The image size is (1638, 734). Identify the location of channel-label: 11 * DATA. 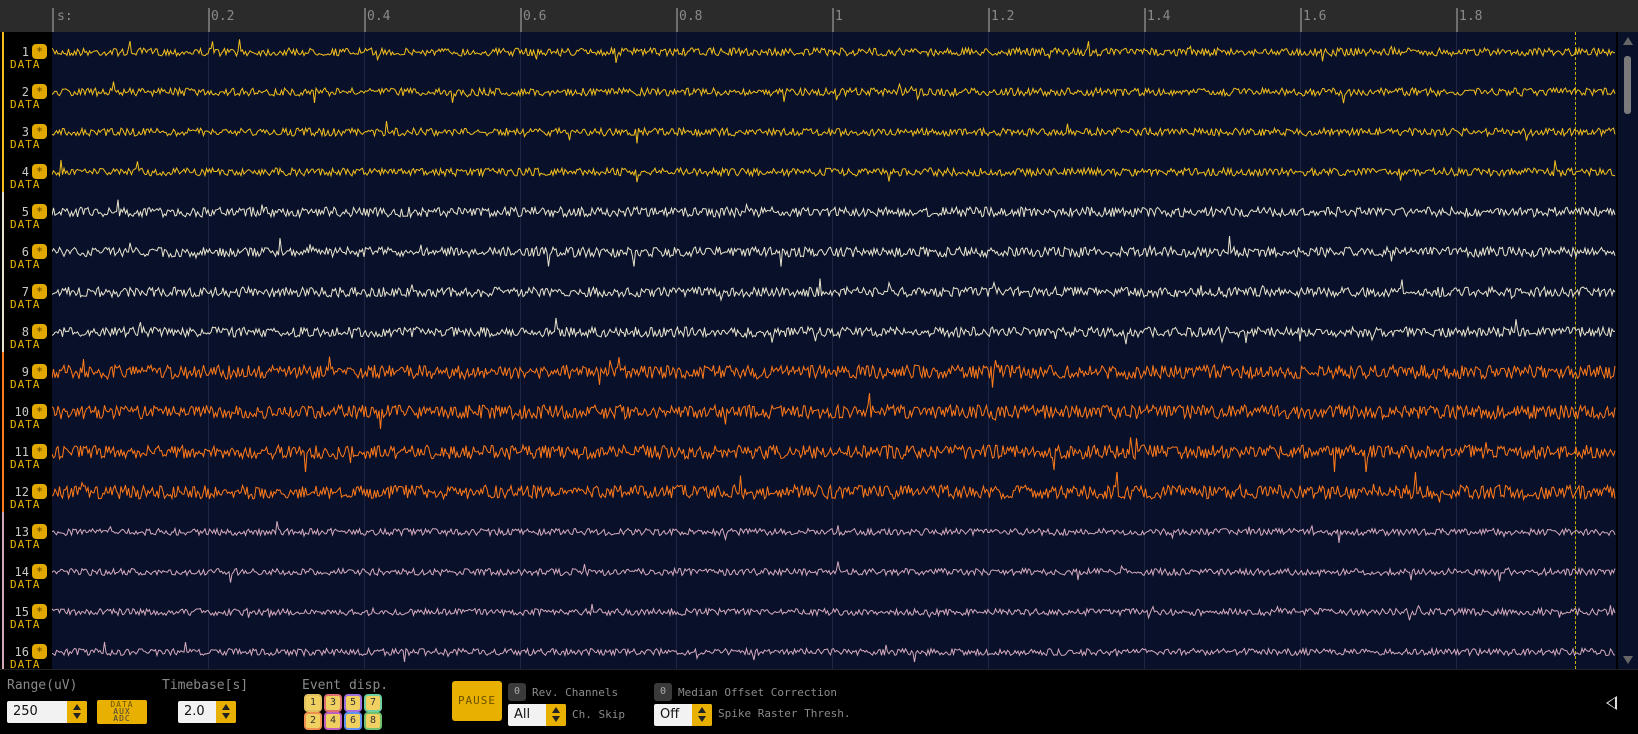
(25, 452).